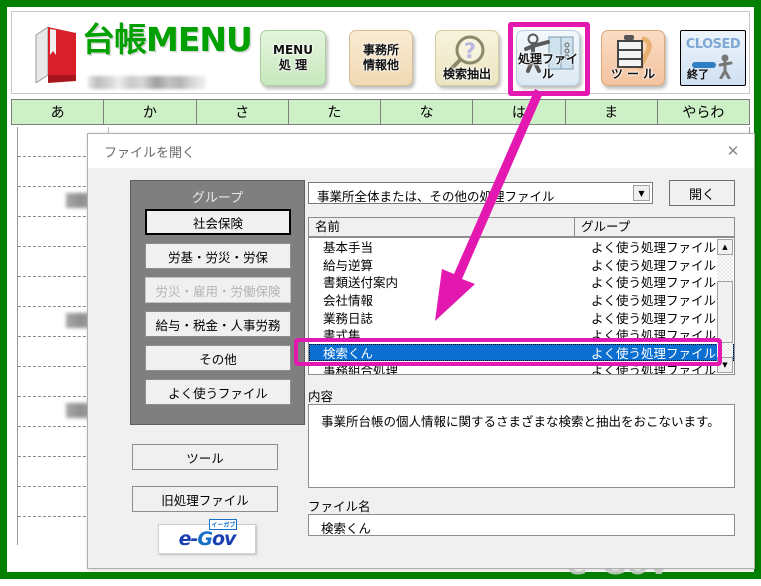  I want to click on chevron-down-icon: ▼, so click(641, 193).